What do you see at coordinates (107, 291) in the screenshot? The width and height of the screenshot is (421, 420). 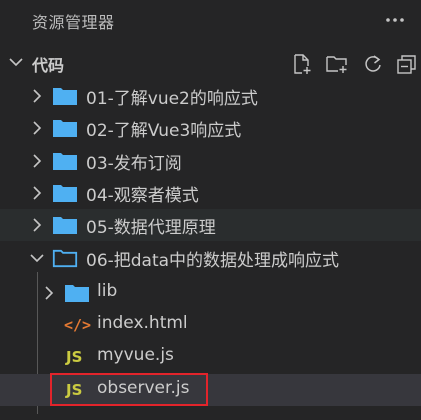 I see `folder-label: lib` at bounding box center [107, 291].